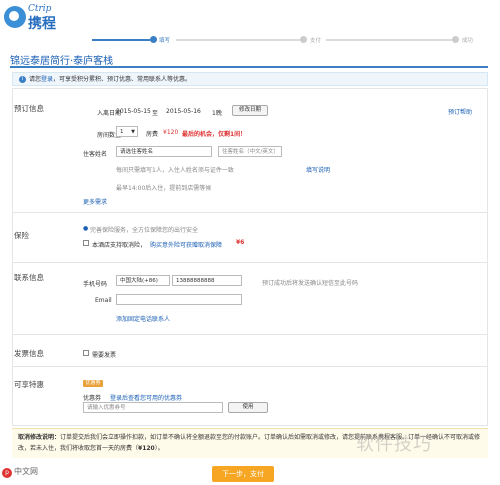  Describe the element at coordinates (95, 154) in the screenshot. I see `guest-name-label: 住客姓名` at that location.